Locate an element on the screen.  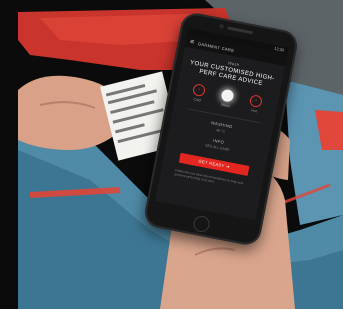
wash-cold-icon: ◦ is located at coordinates (199, 90).